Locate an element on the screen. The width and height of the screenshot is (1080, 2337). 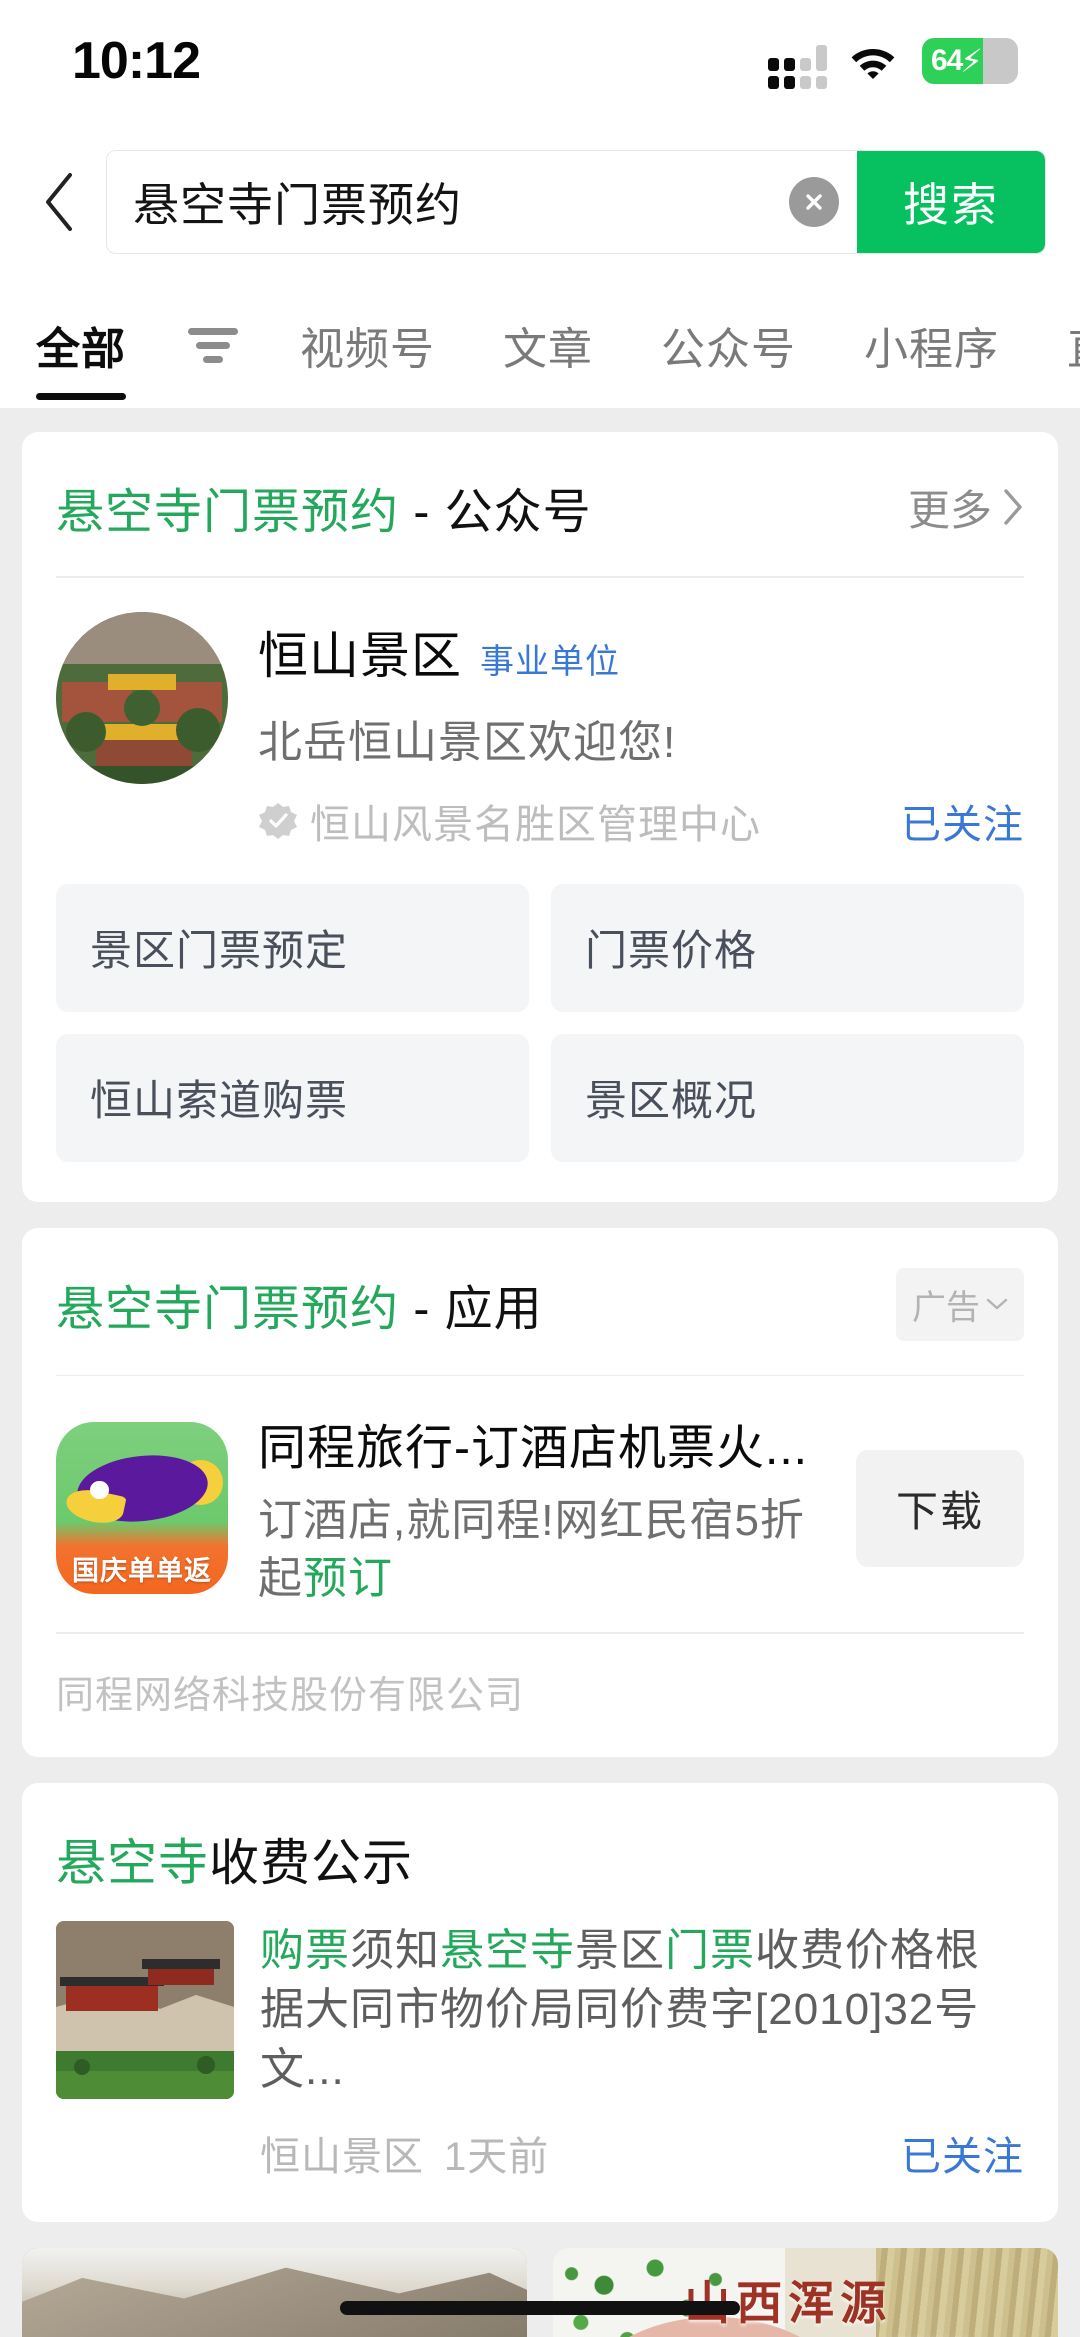
tab-live: 直 is located at coordinates (1056, 345).